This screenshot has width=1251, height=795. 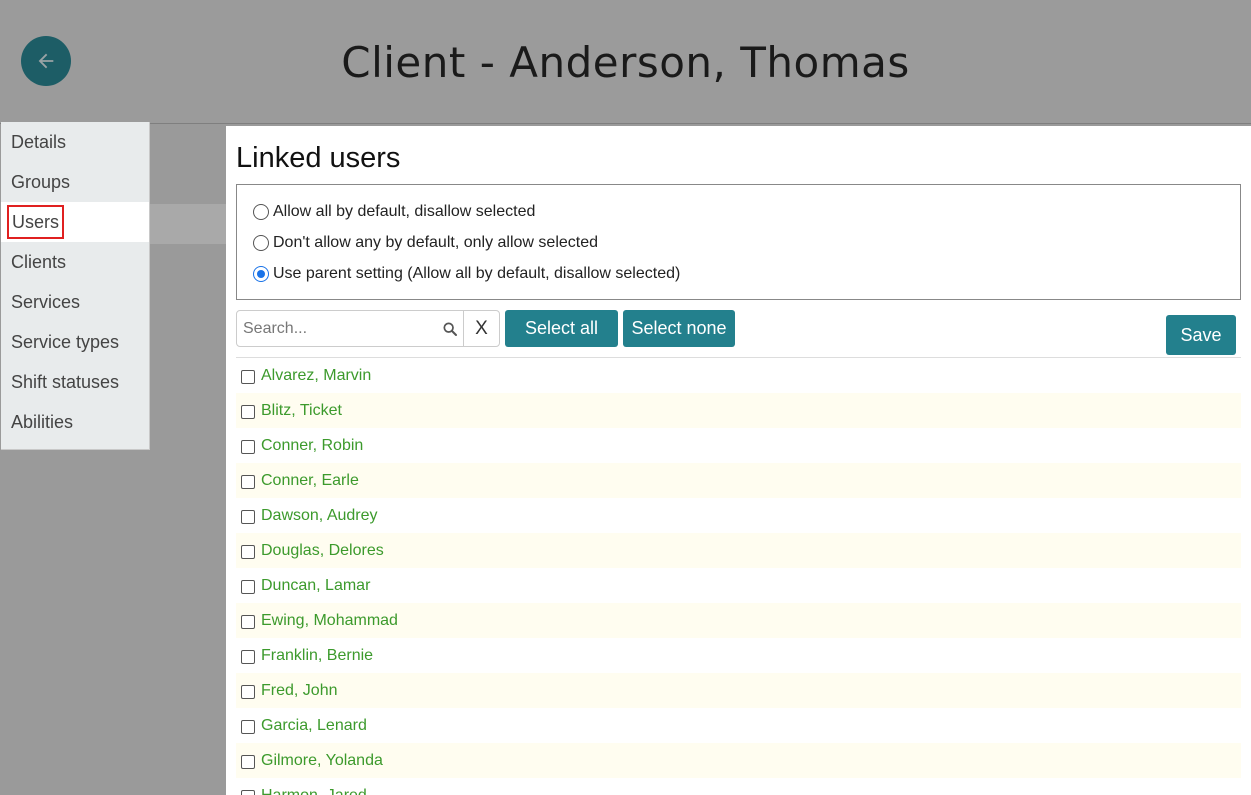 I want to click on sidebar-item-label: Services, so click(x=46, y=302).